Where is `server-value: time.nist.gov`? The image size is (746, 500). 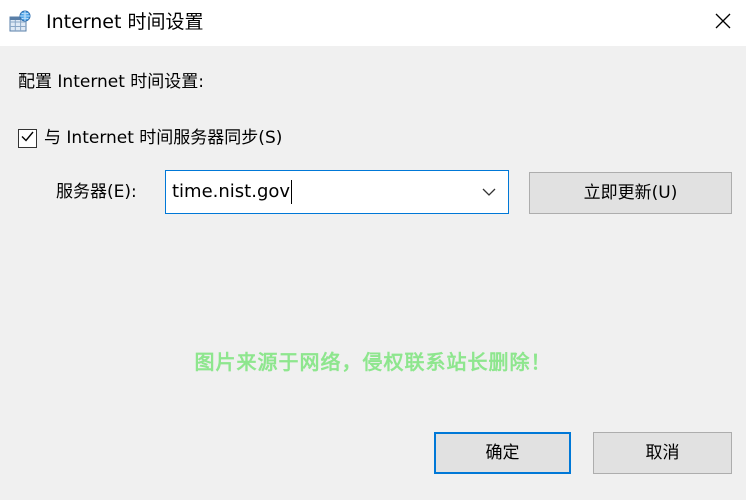
server-value: time.nist.gov is located at coordinates (231, 191).